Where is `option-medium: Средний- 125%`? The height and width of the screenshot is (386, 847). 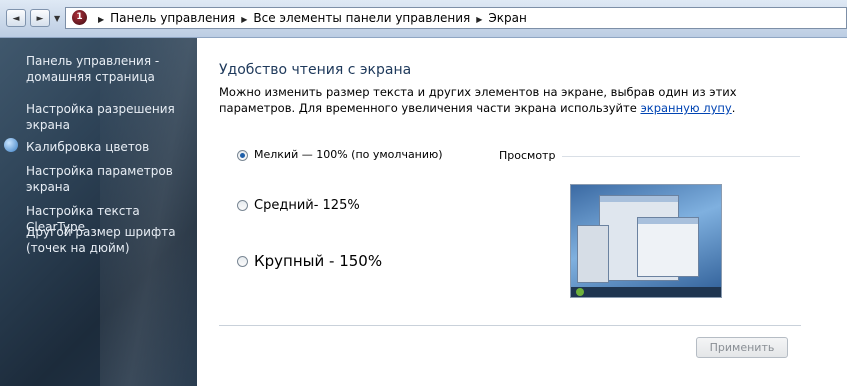
option-medium: Средний- 125% is located at coordinates (298, 205).